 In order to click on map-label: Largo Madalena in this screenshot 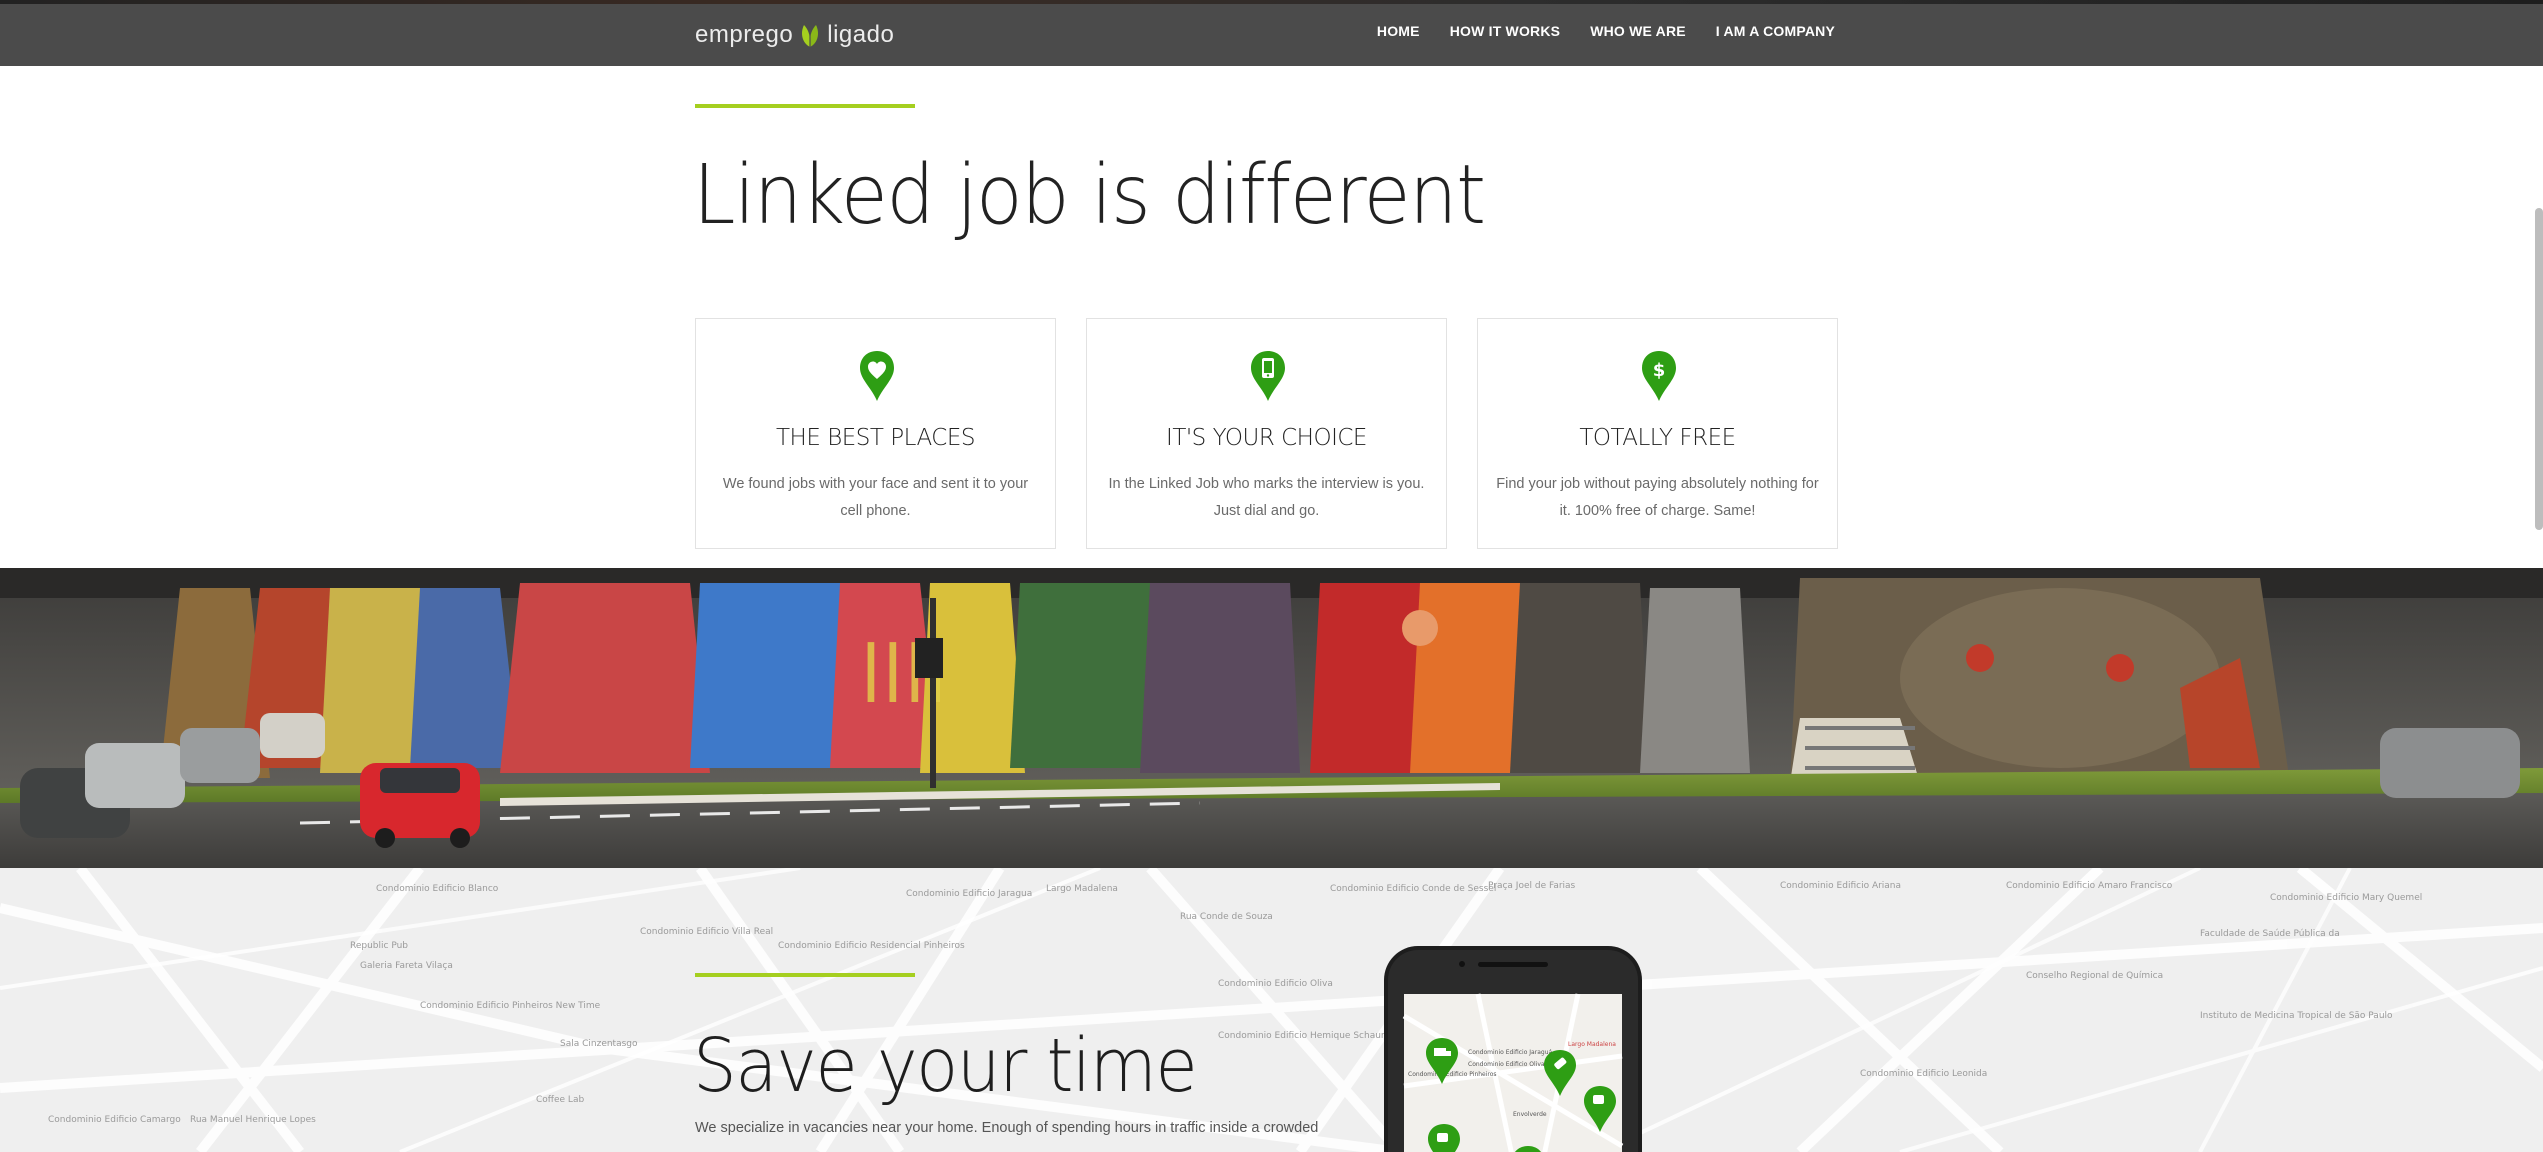, I will do `click(1082, 889)`.